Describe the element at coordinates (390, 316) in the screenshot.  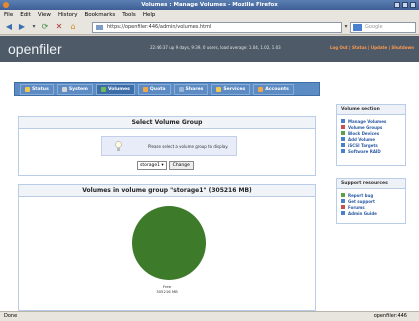
I see `status-host: openfiler:446` at that location.